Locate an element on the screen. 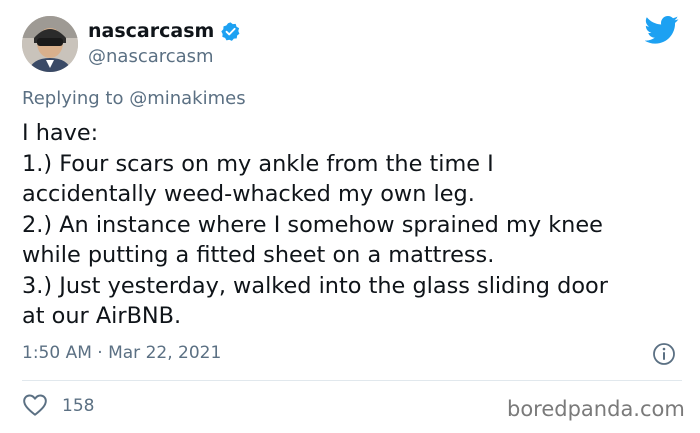  like-count: 158 is located at coordinates (78, 406).